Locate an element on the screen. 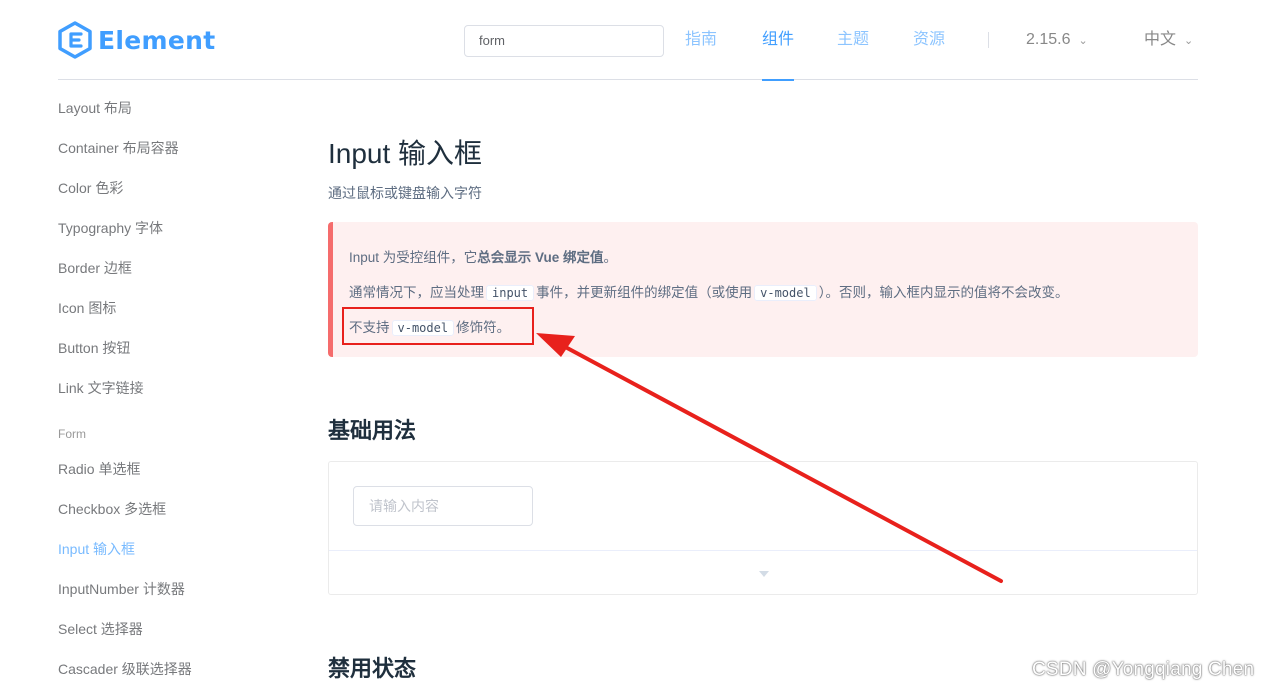 Image resolution: width=1266 pixels, height=692 pixels. language-label: 中文 is located at coordinates (1160, 39).